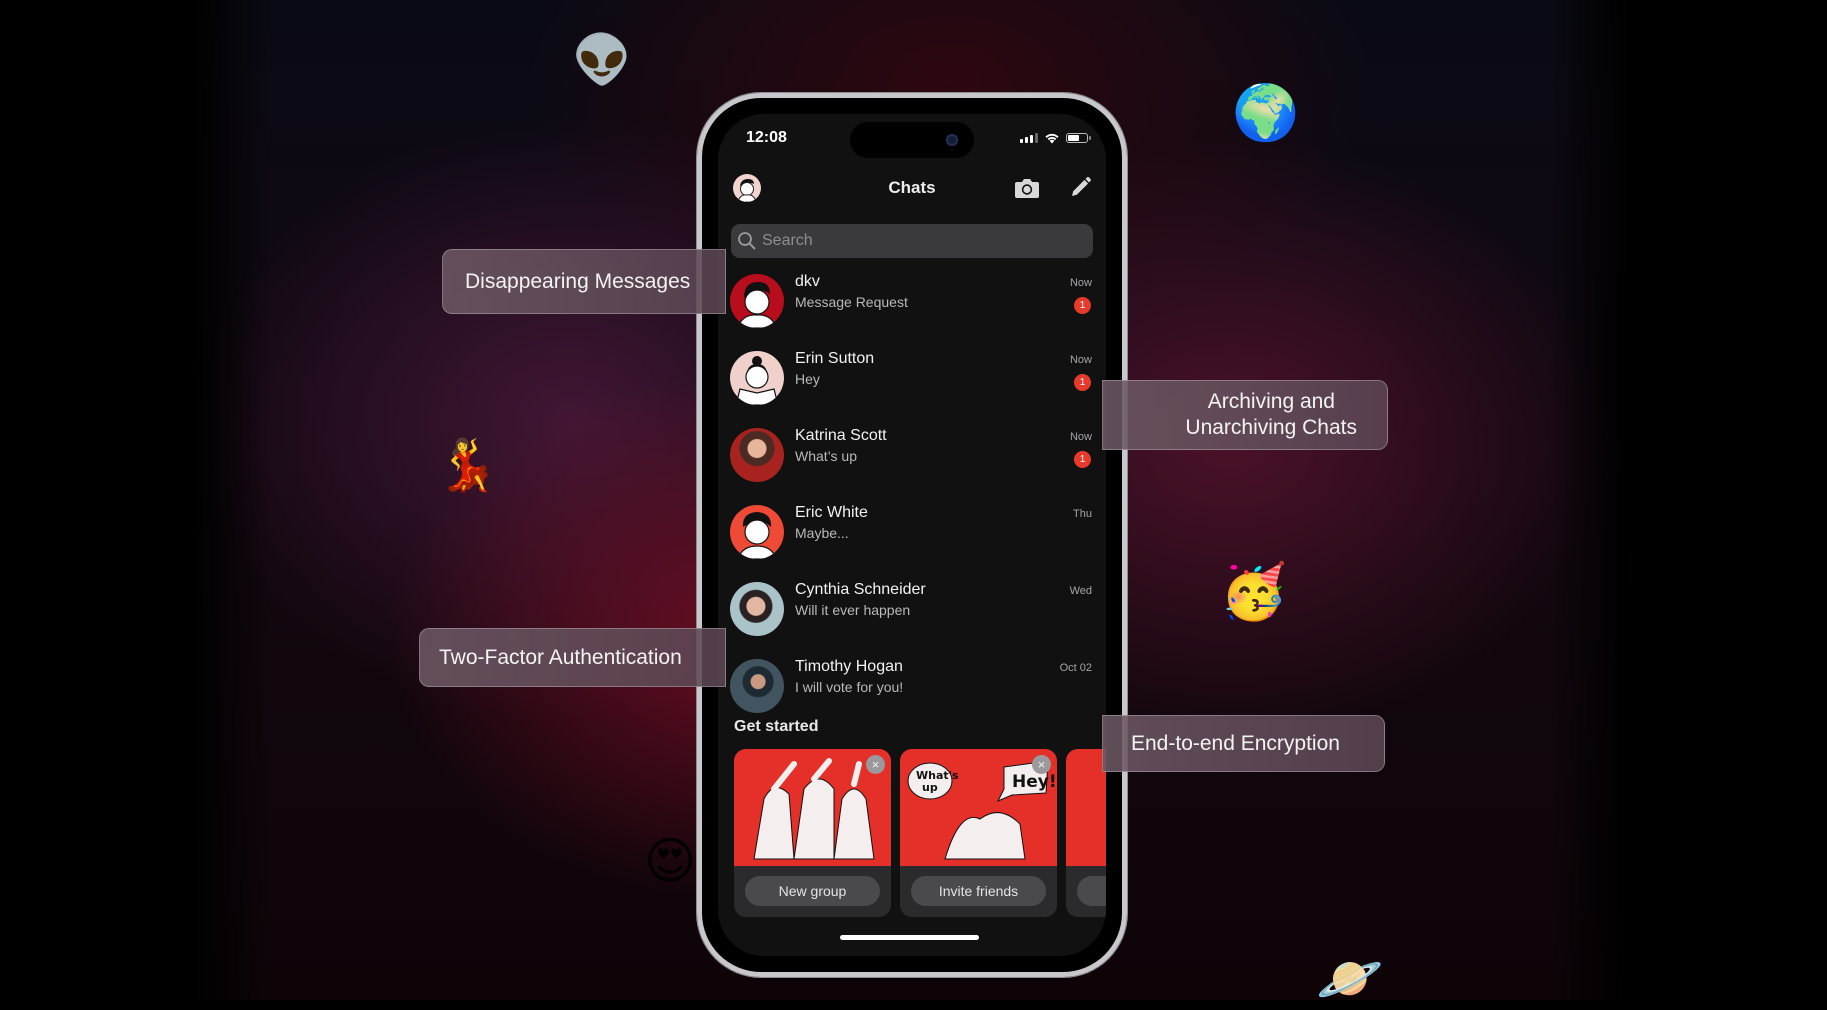  What do you see at coordinates (747, 241) in the screenshot?
I see `search-icon` at bounding box center [747, 241].